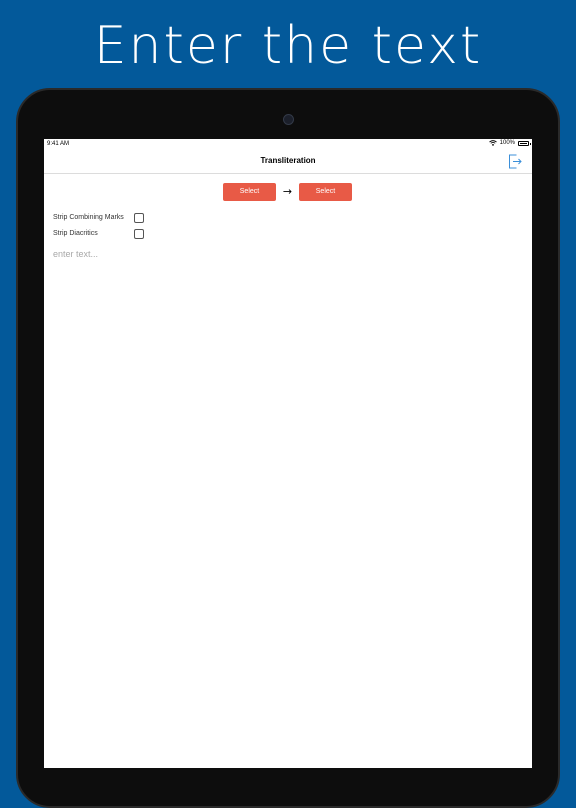  I want to click on status-indicators: 100%, so click(509, 143).